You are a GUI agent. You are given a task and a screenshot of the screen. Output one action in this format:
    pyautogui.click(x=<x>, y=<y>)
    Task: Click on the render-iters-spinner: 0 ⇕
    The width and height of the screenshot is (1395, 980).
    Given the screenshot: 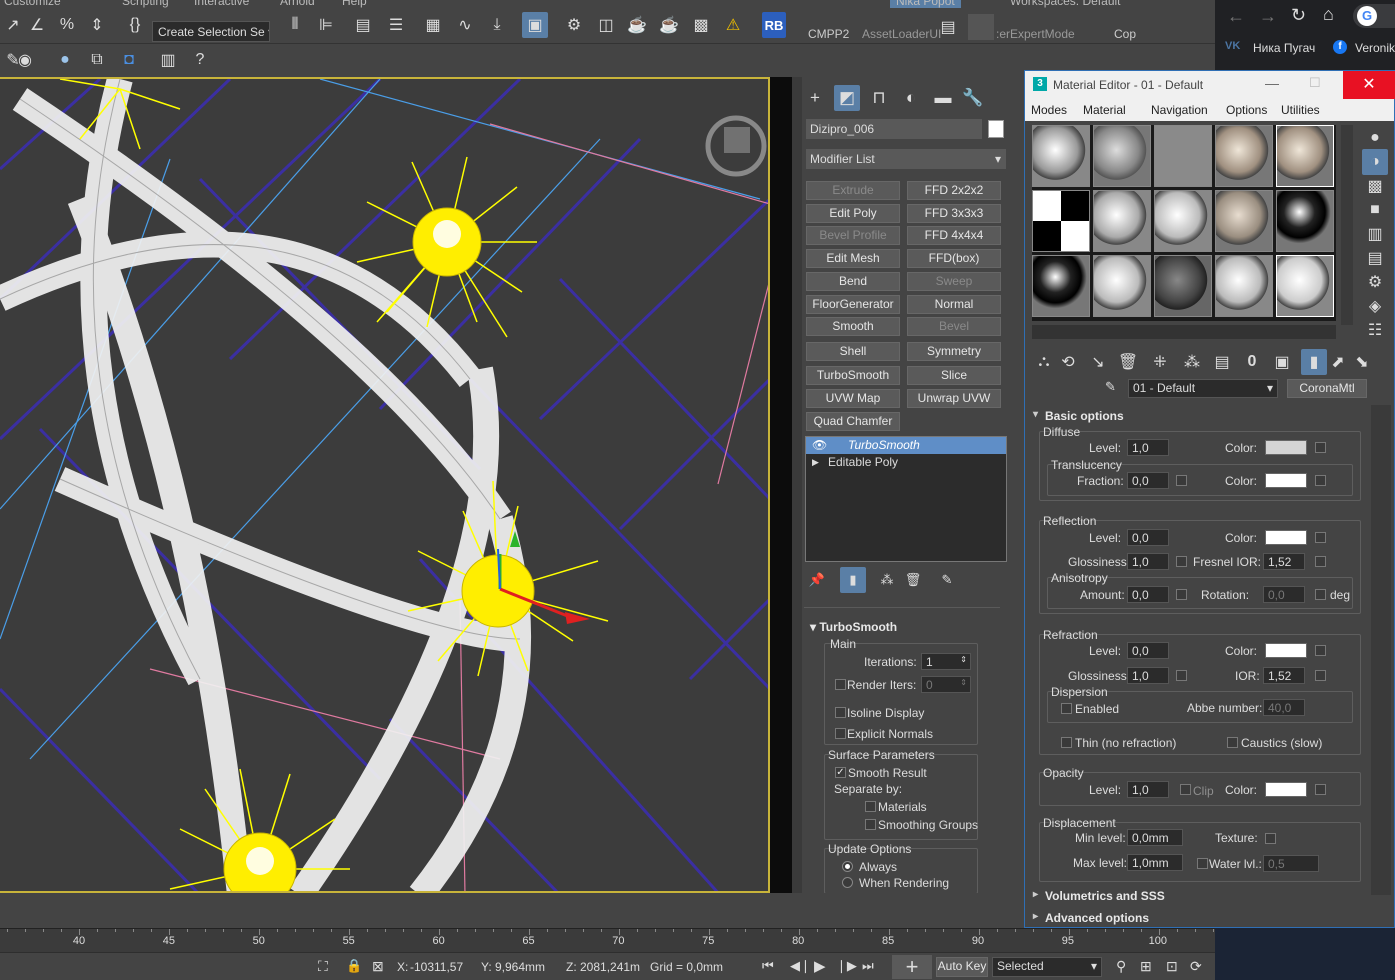 What is the action you would take?
    pyautogui.click(x=946, y=684)
    